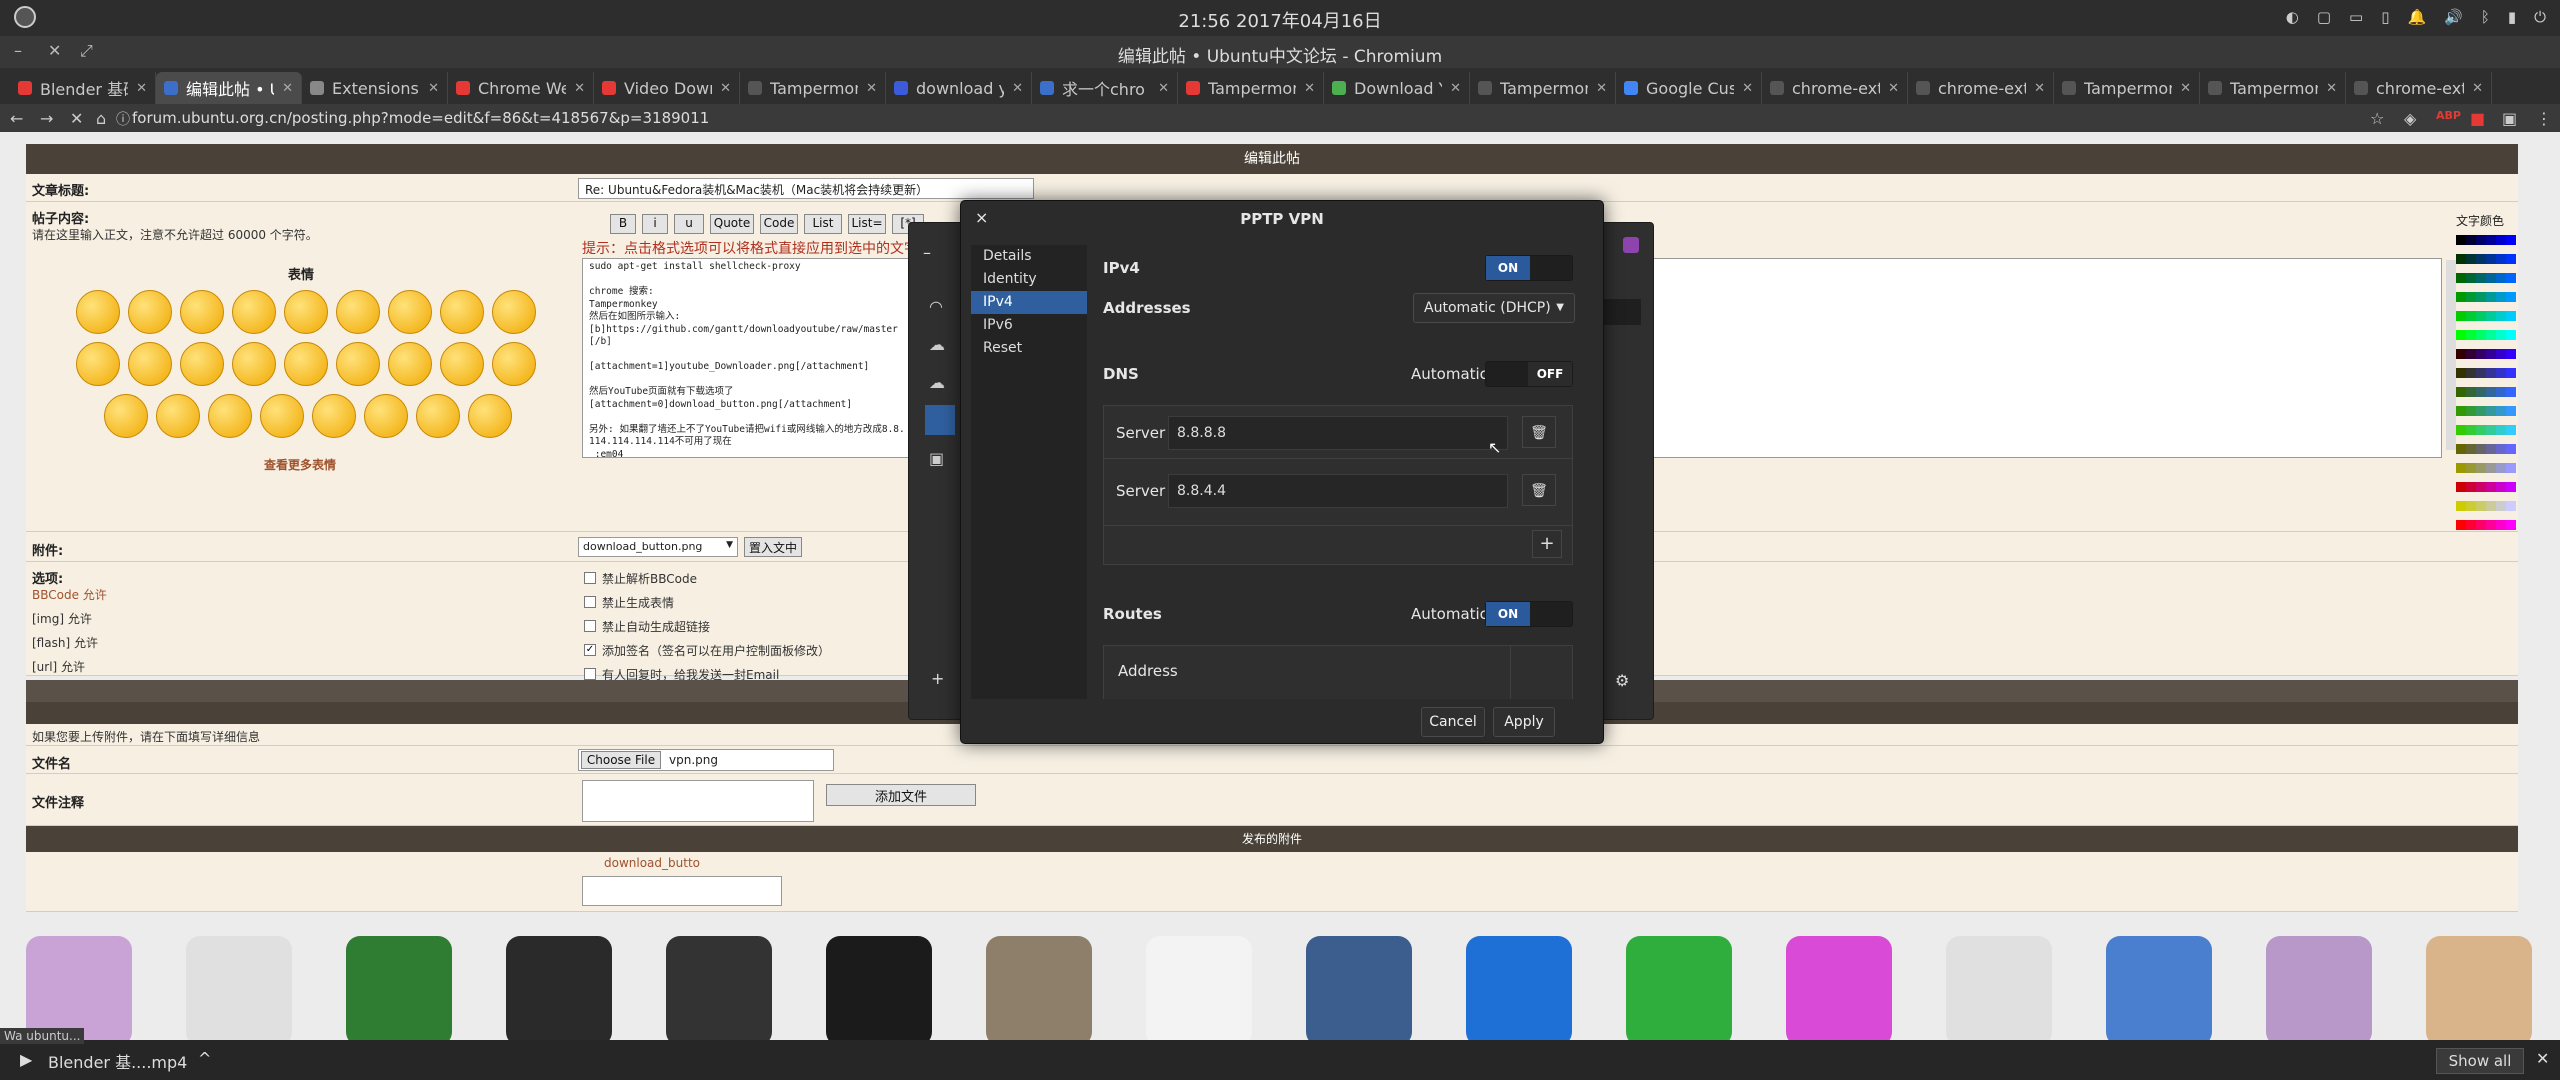  What do you see at coordinates (1539, 490) in the screenshot?
I see `trash-icon: 🗑` at bounding box center [1539, 490].